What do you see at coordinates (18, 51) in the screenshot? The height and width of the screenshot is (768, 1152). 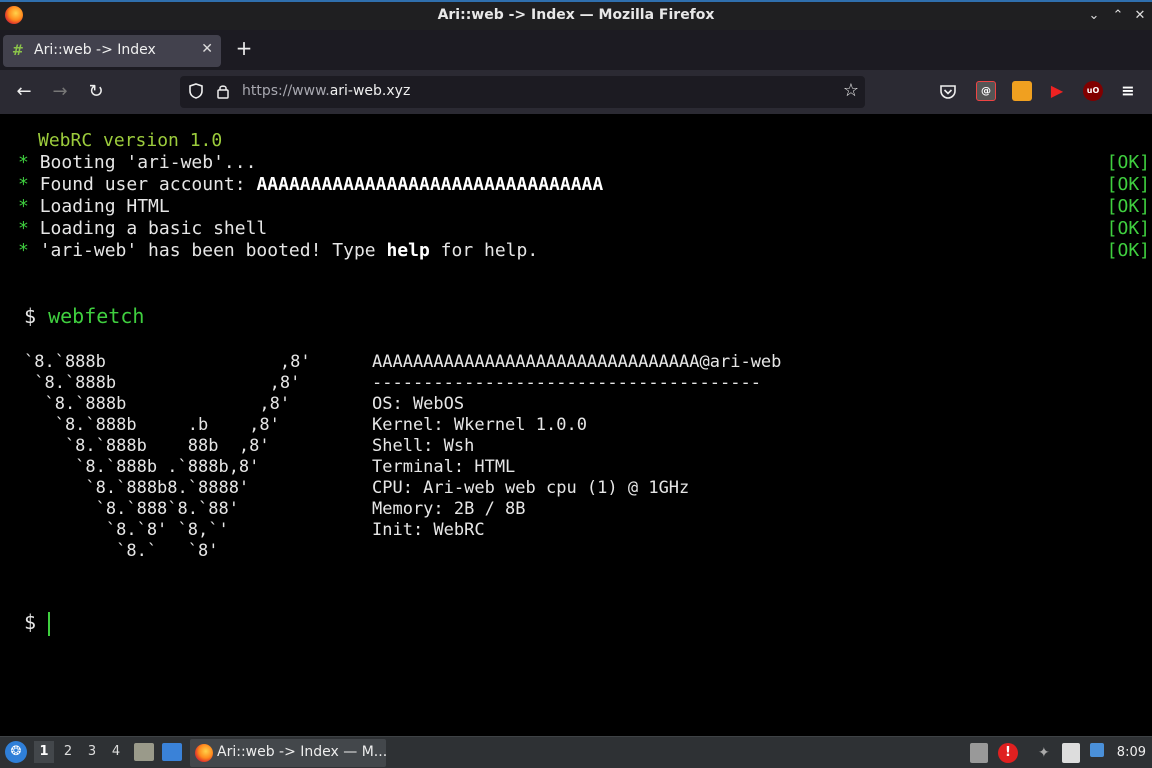 I see `ari-web-icon: #` at bounding box center [18, 51].